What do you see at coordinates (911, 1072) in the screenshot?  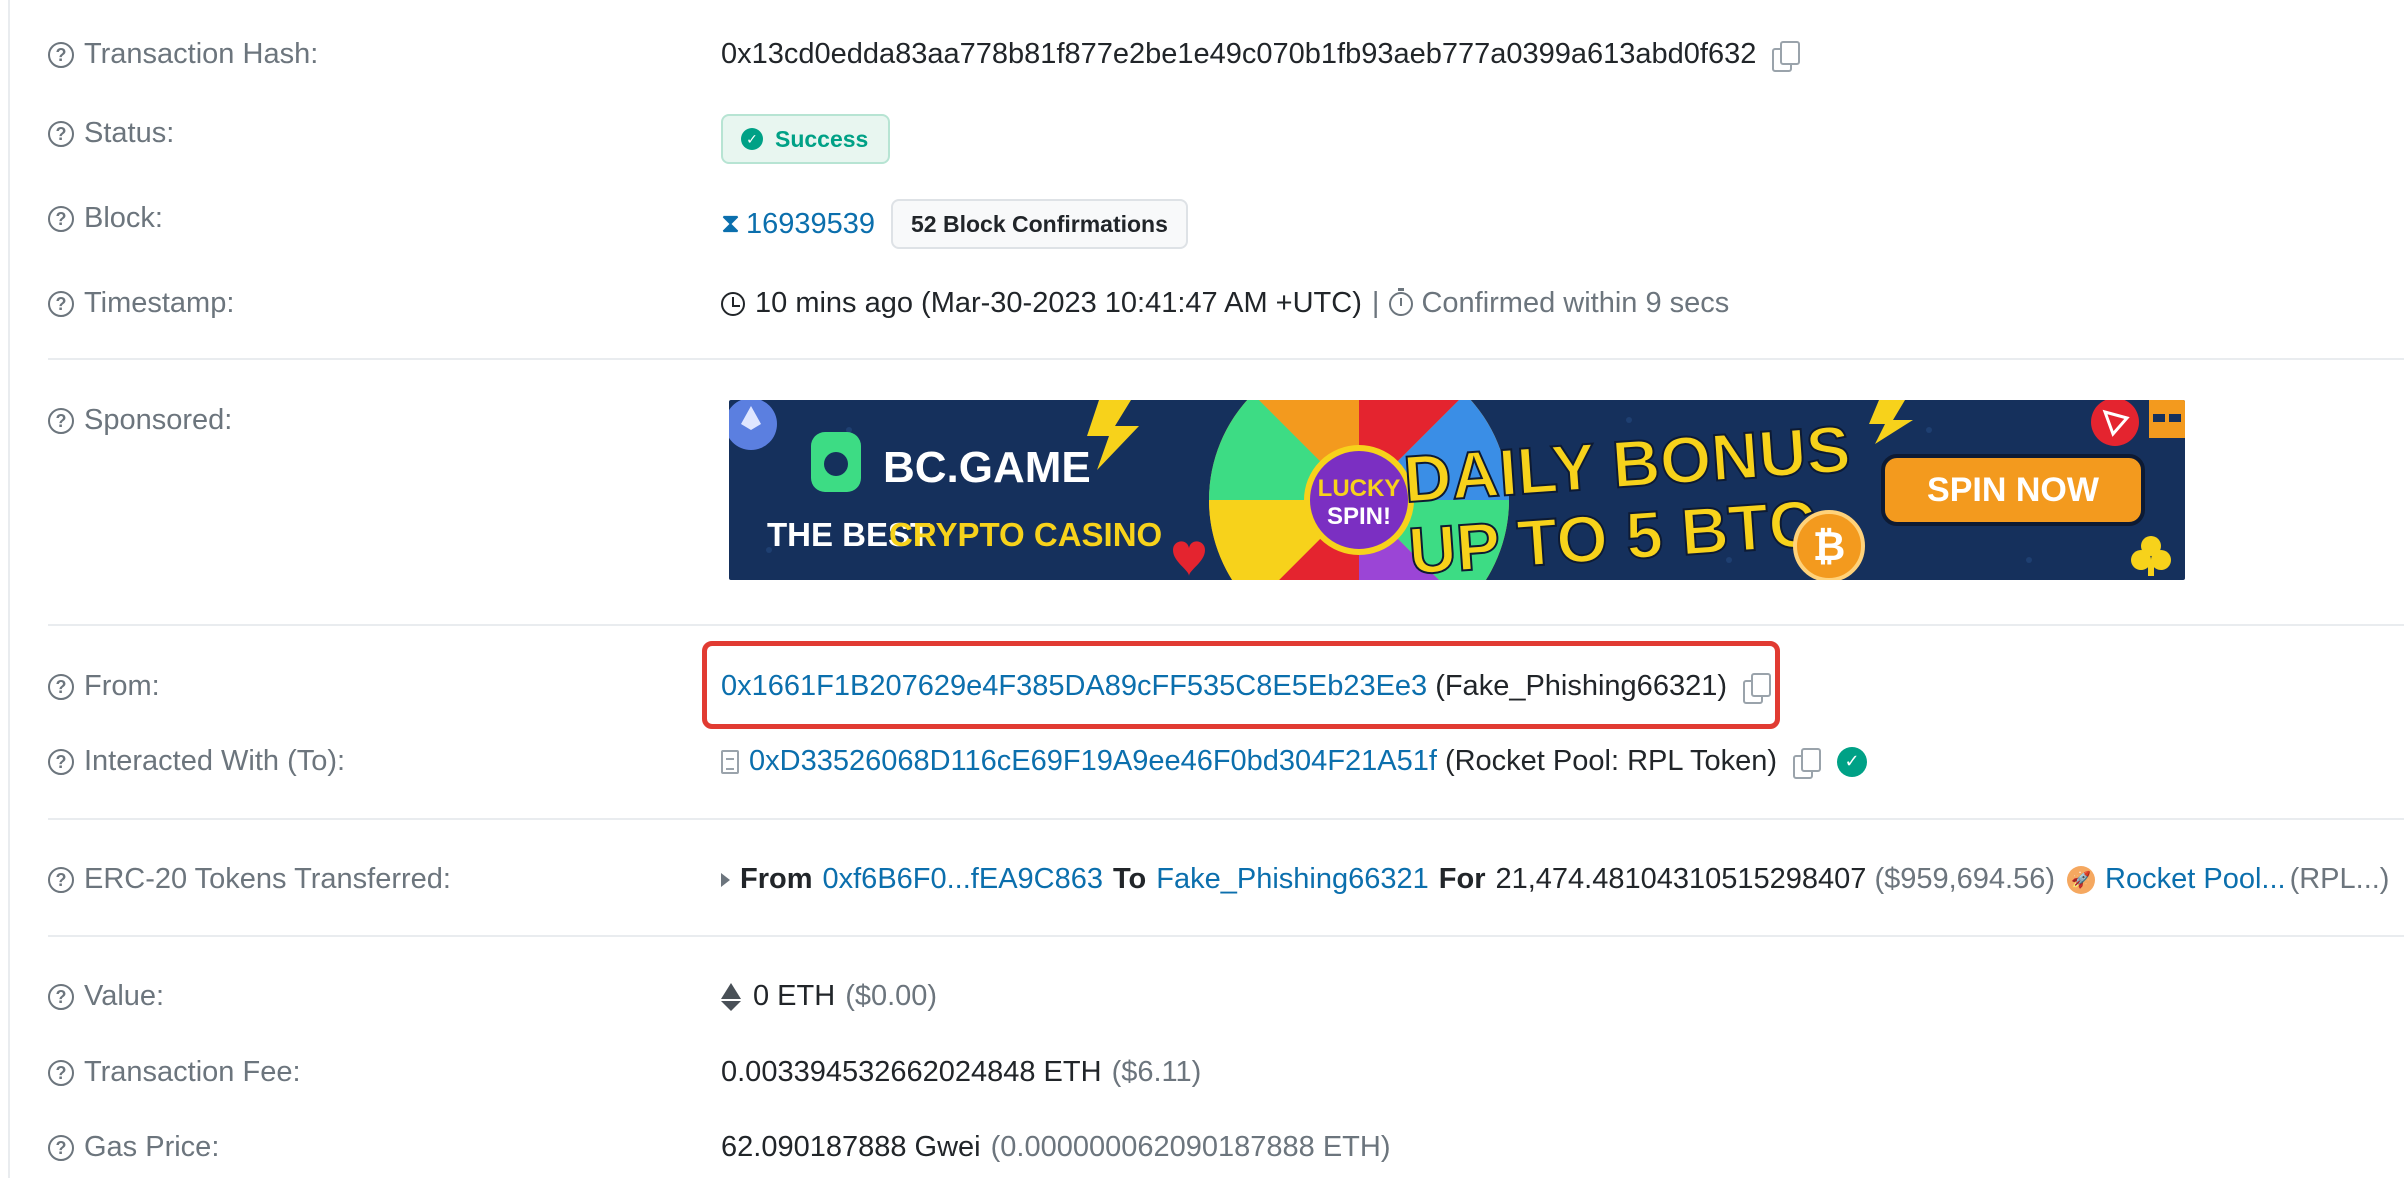 I see `fee-eth: 0.003394532662024848 ETH` at bounding box center [911, 1072].